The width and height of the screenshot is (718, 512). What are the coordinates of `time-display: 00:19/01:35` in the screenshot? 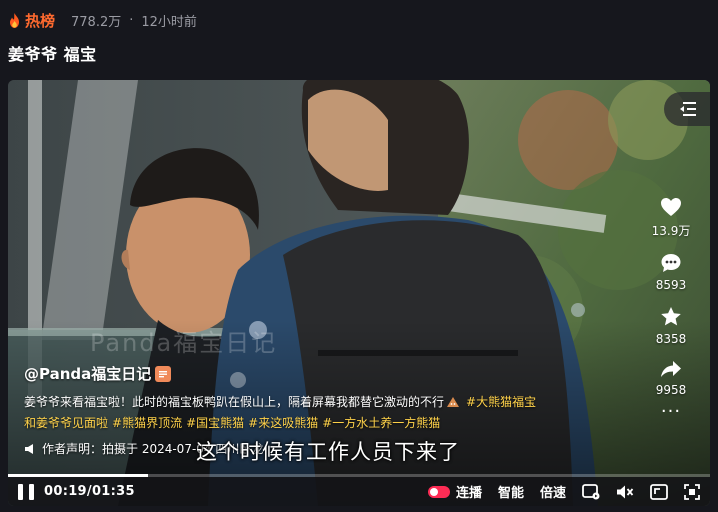 It's located at (89, 491).